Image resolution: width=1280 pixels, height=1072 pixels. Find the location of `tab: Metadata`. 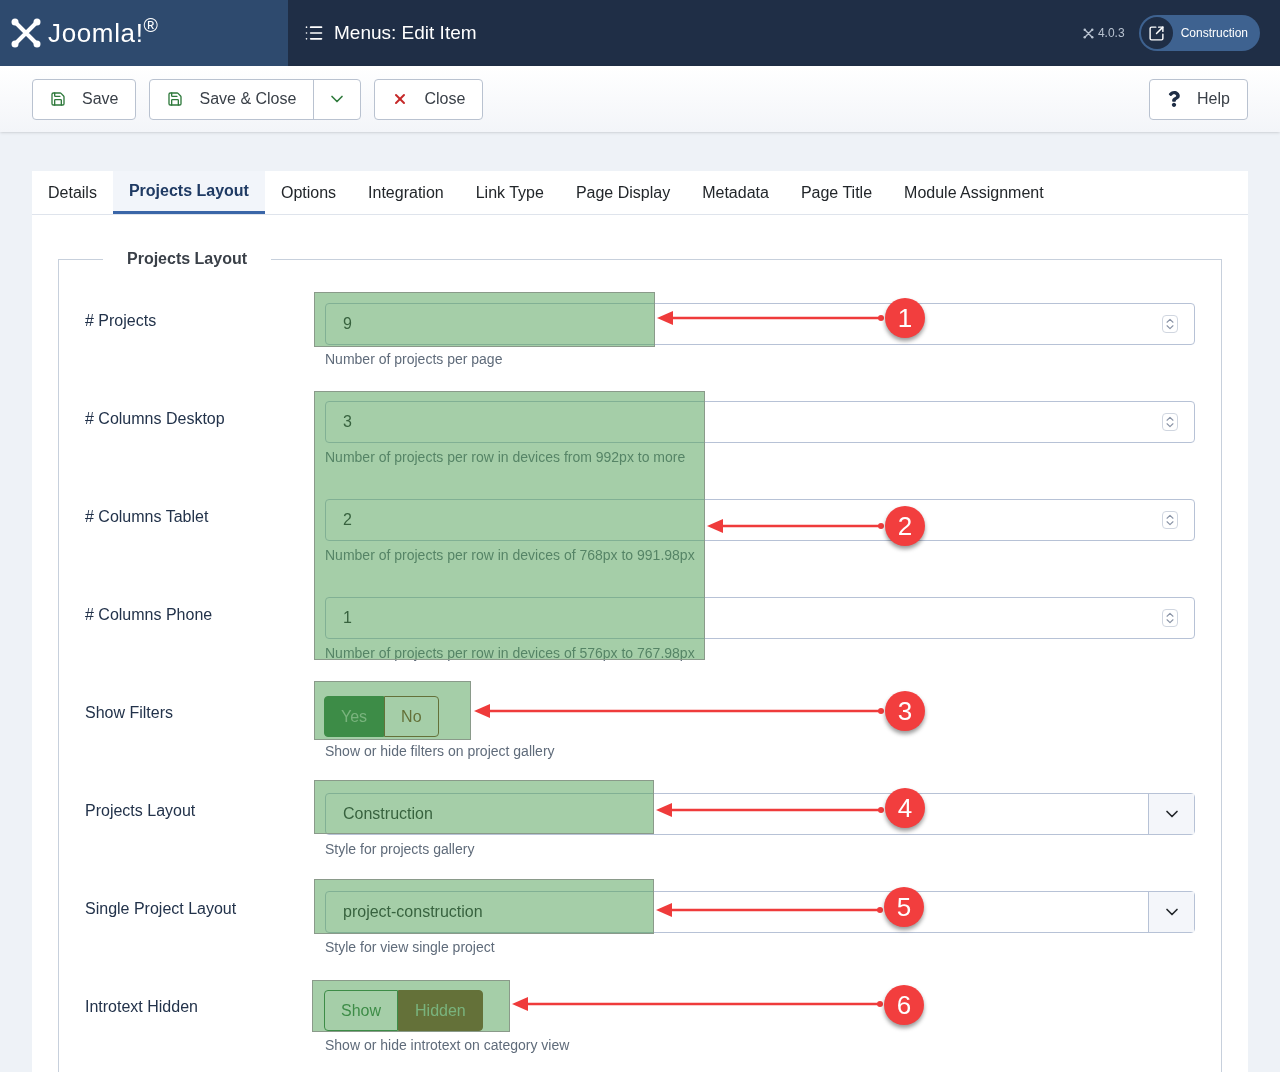

tab: Metadata is located at coordinates (735, 192).